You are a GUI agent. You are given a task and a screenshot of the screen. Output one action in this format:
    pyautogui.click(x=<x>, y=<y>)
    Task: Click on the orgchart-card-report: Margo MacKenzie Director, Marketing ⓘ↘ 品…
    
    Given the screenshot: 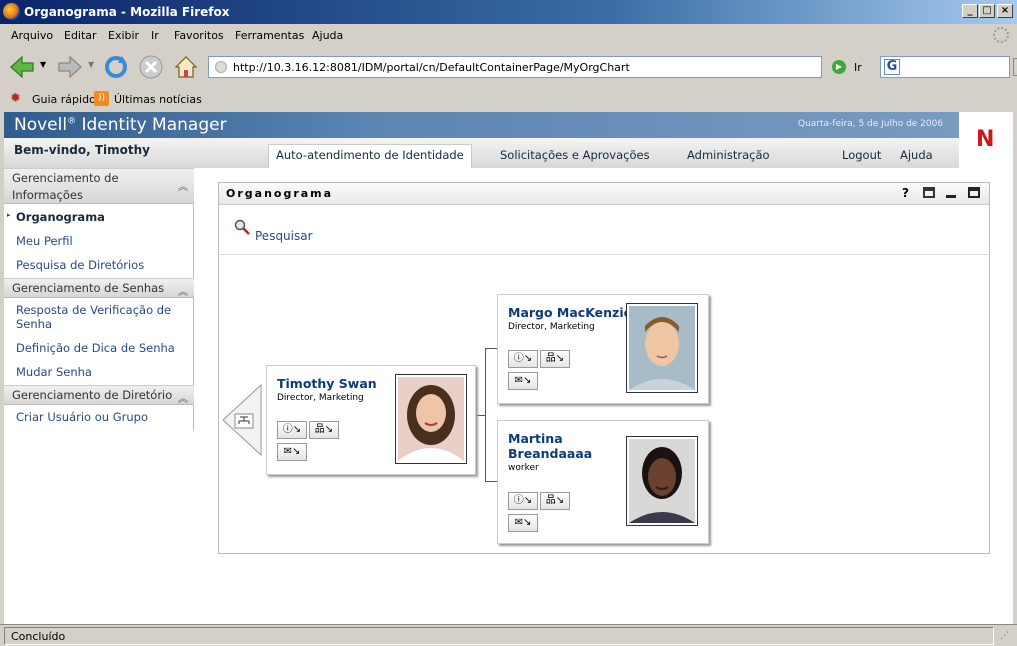 What is the action you would take?
    pyautogui.click(x=603, y=349)
    